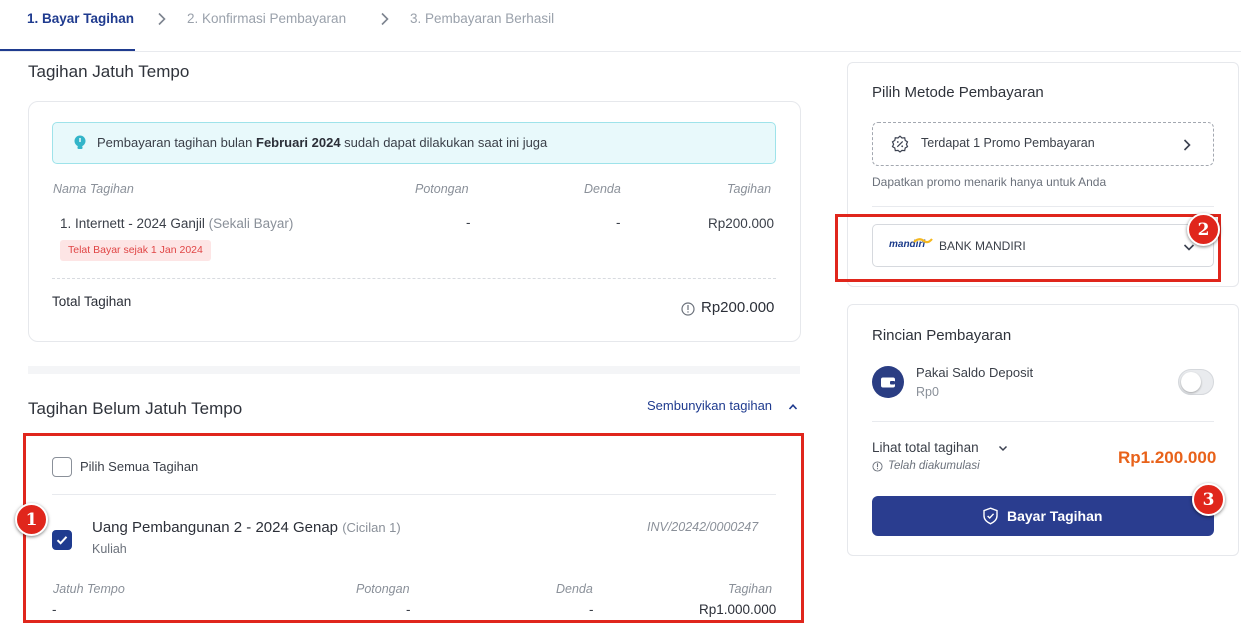 This screenshot has width=1241, height=628. I want to click on pay-bill-label: Bayar Tagihan, so click(1055, 516).